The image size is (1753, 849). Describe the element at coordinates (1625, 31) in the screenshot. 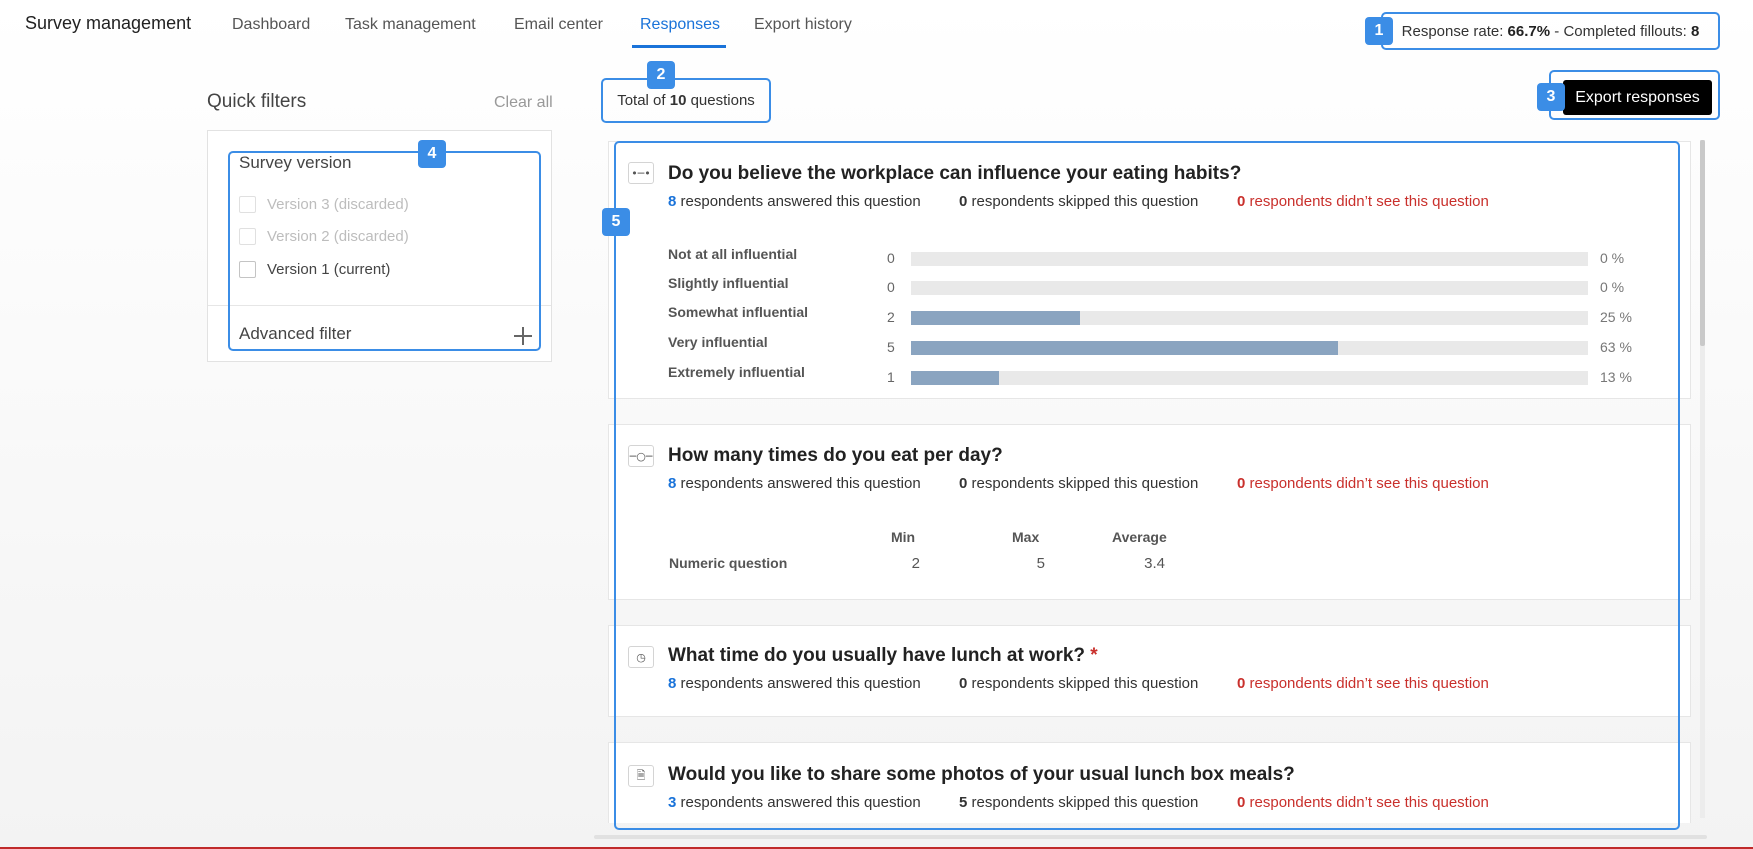

I see `completed-fillouts-label: Completed fillouts:` at that location.